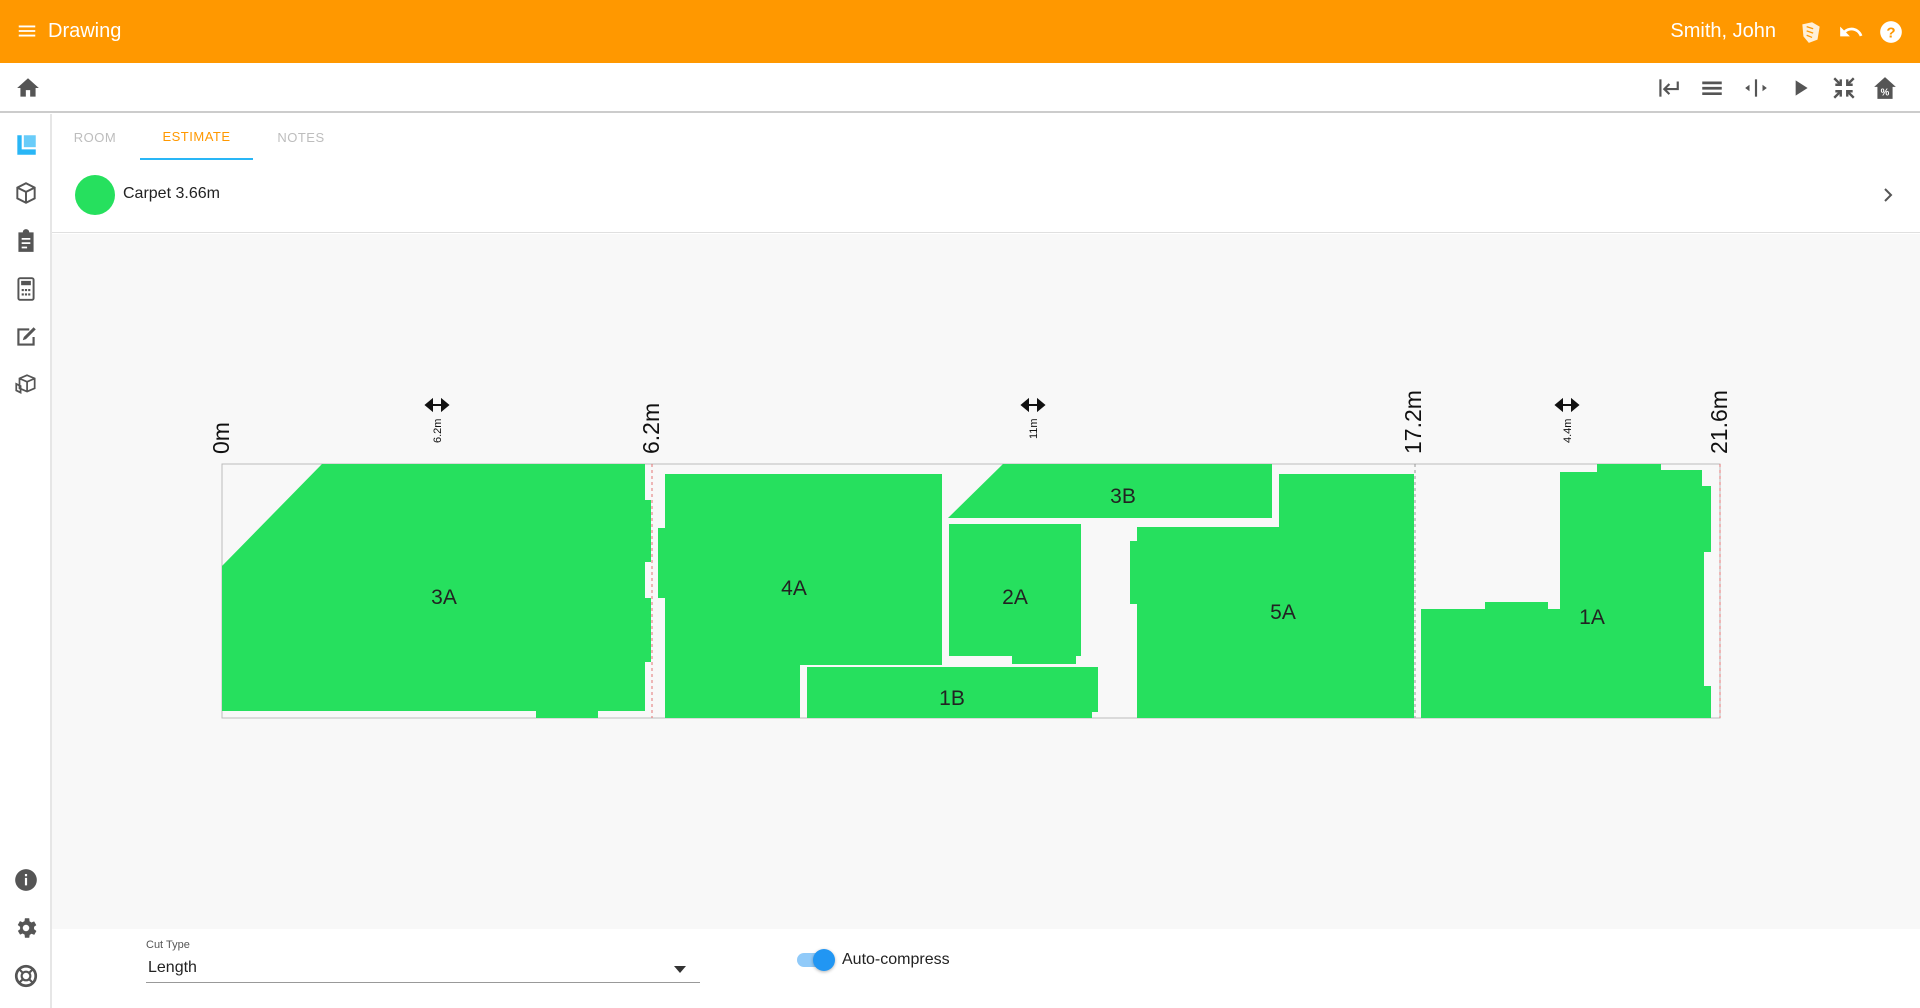  What do you see at coordinates (1592, 617) in the screenshot?
I see `piece-label: 1A` at bounding box center [1592, 617].